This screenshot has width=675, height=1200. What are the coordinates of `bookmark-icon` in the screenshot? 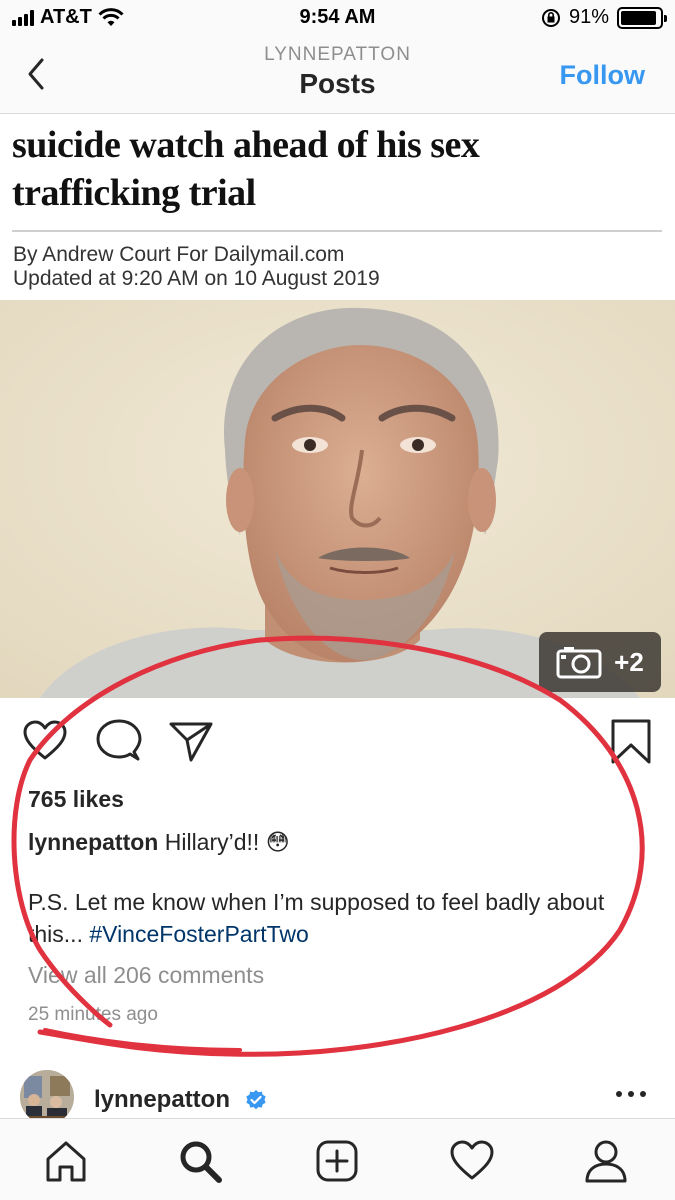 It's located at (631, 741).